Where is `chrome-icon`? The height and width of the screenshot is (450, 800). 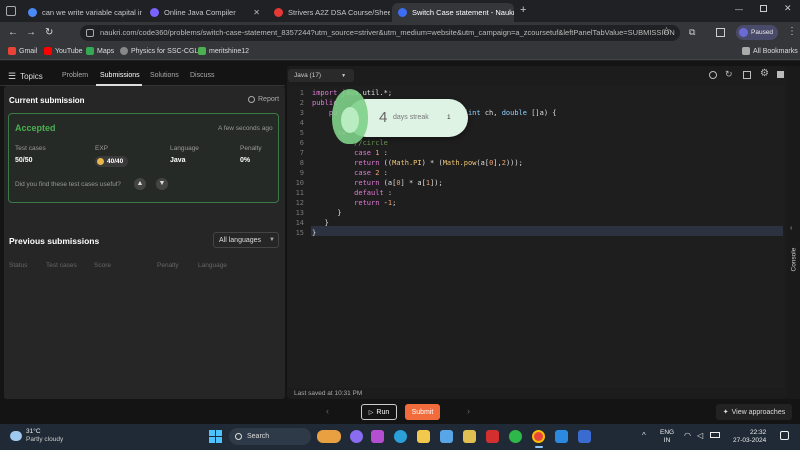 chrome-icon is located at coordinates (538, 436).